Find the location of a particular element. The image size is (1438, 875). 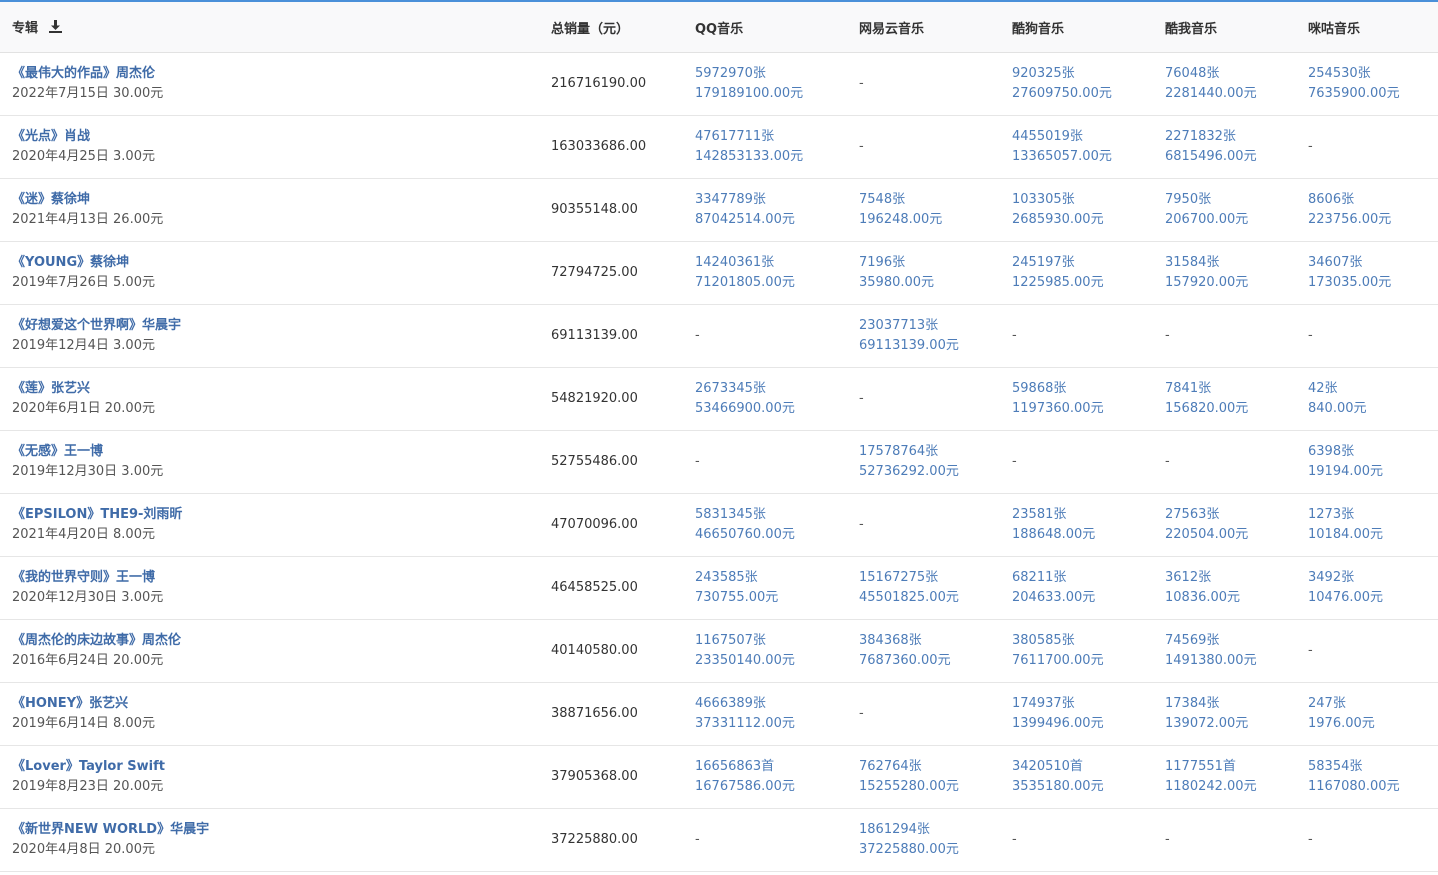

kugou-sales-cell: 3420510首 3535180.00元 is located at coordinates (1076, 777).